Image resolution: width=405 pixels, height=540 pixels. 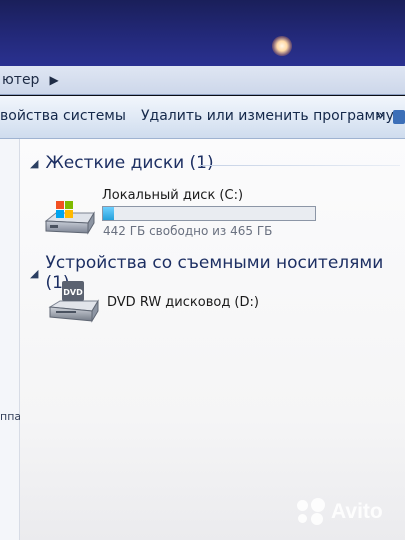 What do you see at coordinates (209, 213) in the screenshot?
I see `drive-usage-bar` at bounding box center [209, 213].